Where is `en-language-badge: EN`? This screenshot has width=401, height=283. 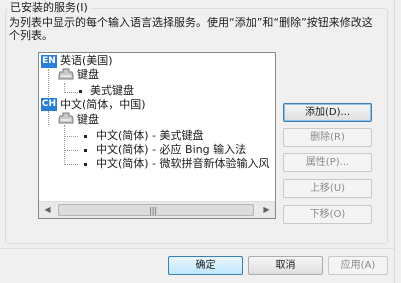 en-language-badge: EN is located at coordinates (49, 61).